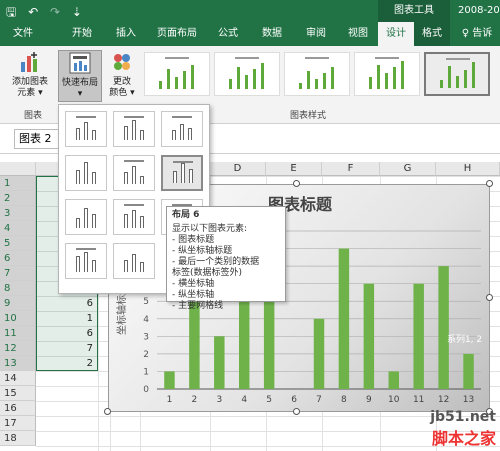 The width and height of the screenshot is (500, 451). What do you see at coordinates (432, 34) in the screenshot?
I see `tab-format: 格式` at bounding box center [432, 34].